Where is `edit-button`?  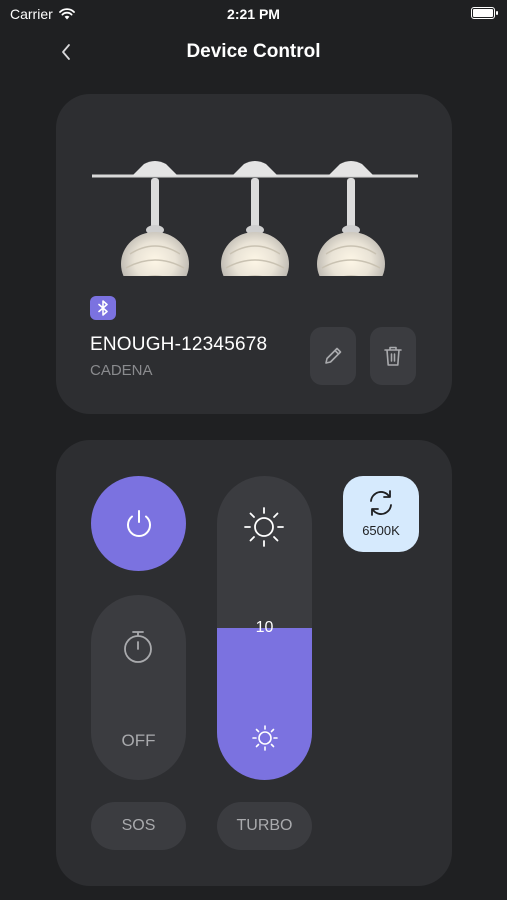
edit-button is located at coordinates (333, 356).